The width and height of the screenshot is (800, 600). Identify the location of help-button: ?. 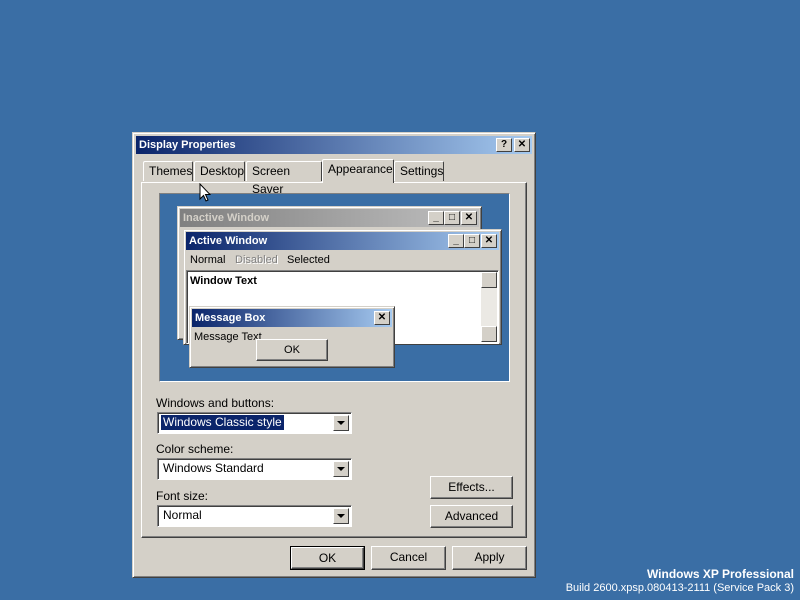
(504, 145).